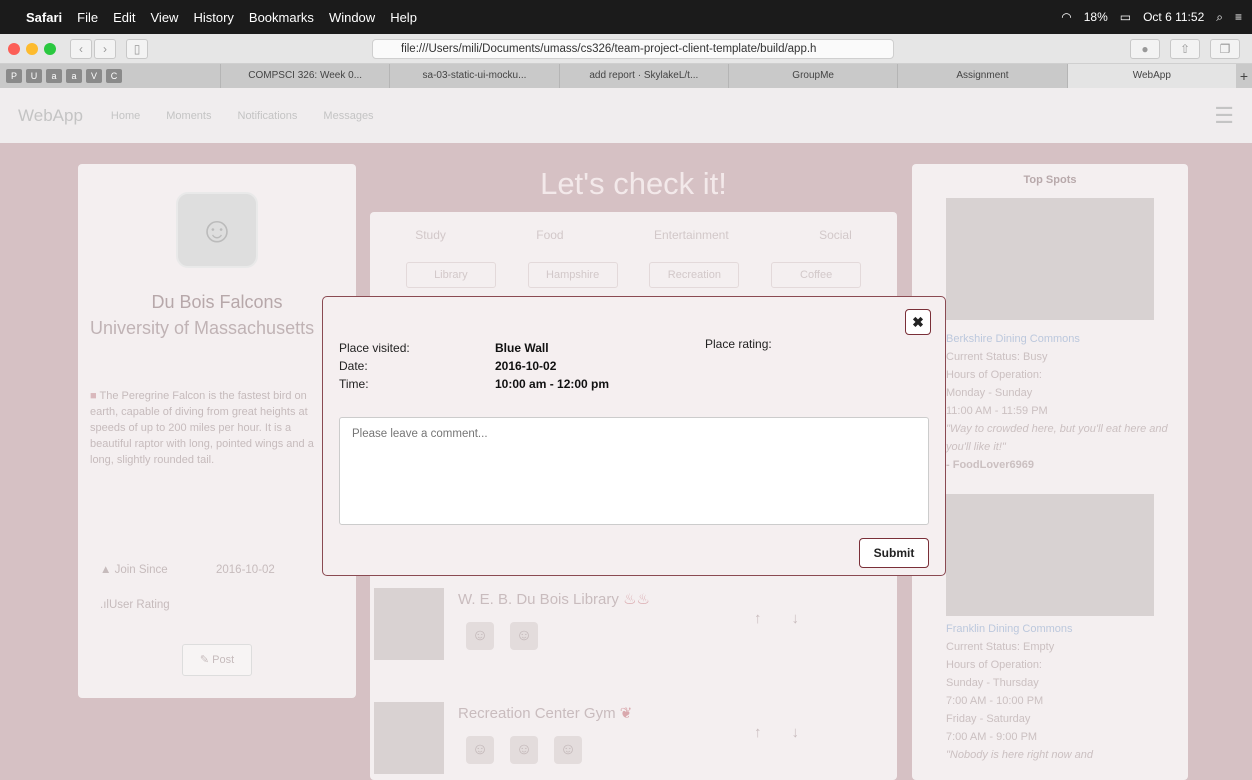 This screenshot has height=780, width=1252. What do you see at coordinates (633, 235) in the screenshot?
I see `category-tabs: Study Food Entertainment Social` at bounding box center [633, 235].